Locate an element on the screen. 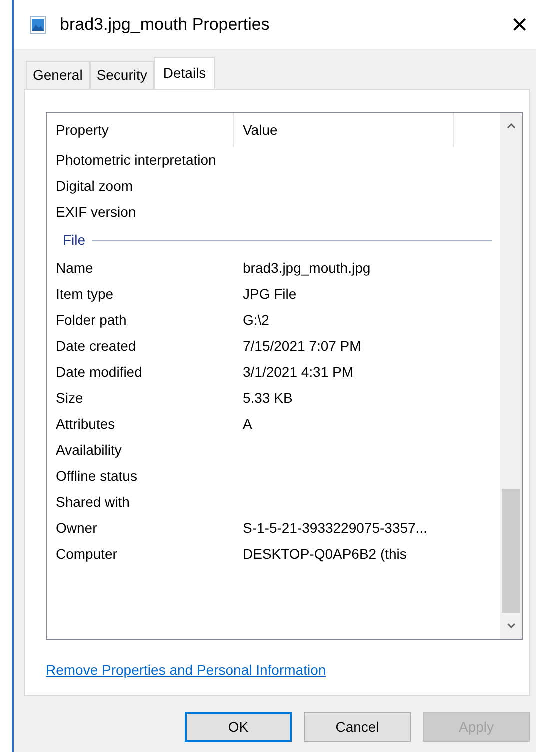 This screenshot has width=536, height=752. column-header: Value is located at coordinates (344, 130).